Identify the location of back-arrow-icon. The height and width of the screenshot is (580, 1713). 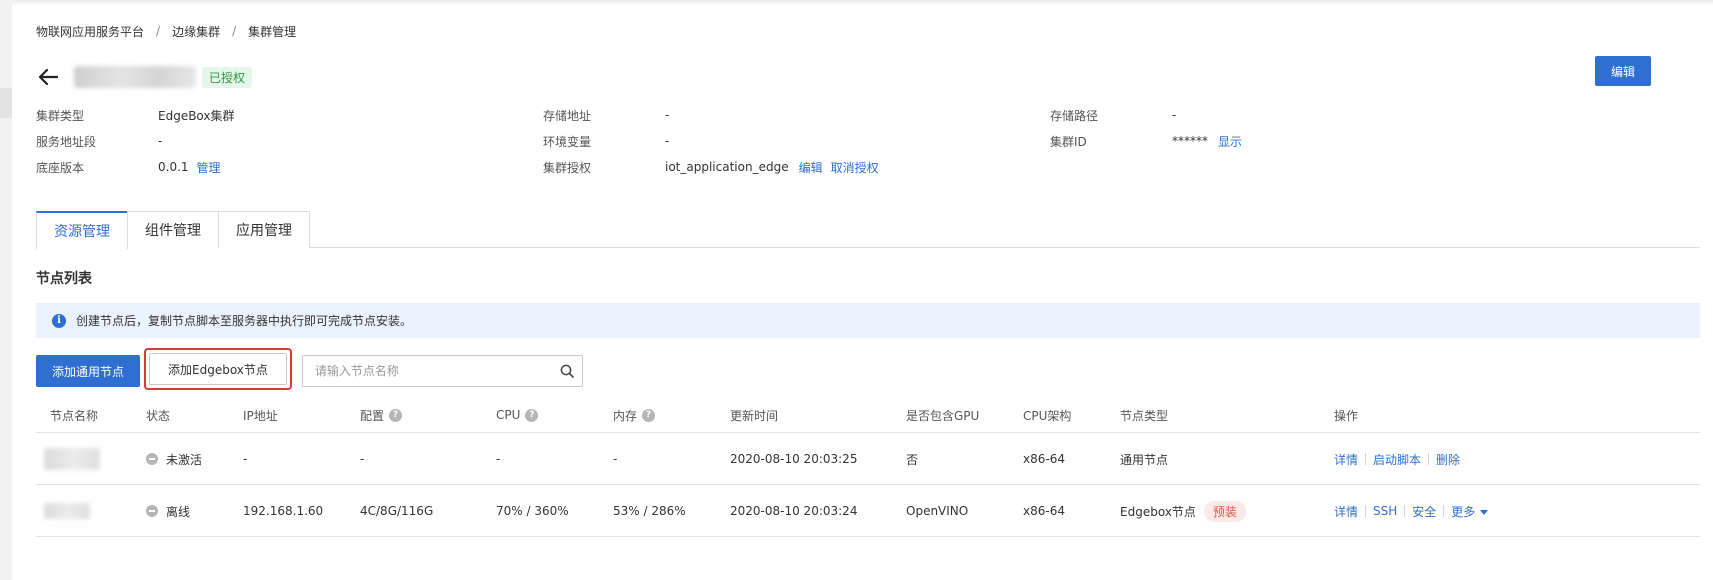
(48, 77).